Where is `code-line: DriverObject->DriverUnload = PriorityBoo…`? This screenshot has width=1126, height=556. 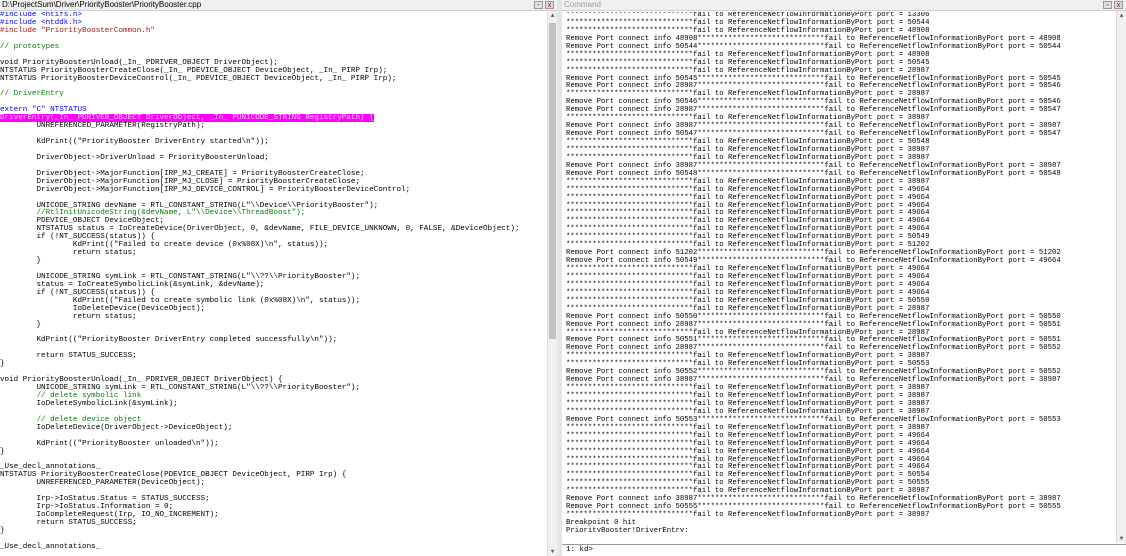 code-line: DriverObject->DriverUnload = PriorityBoo… is located at coordinates (272, 158).